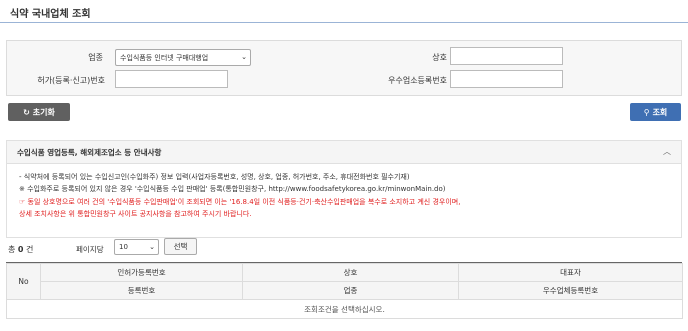 This screenshot has width=688, height=331. I want to click on result-count-value: 0, so click(20, 249).